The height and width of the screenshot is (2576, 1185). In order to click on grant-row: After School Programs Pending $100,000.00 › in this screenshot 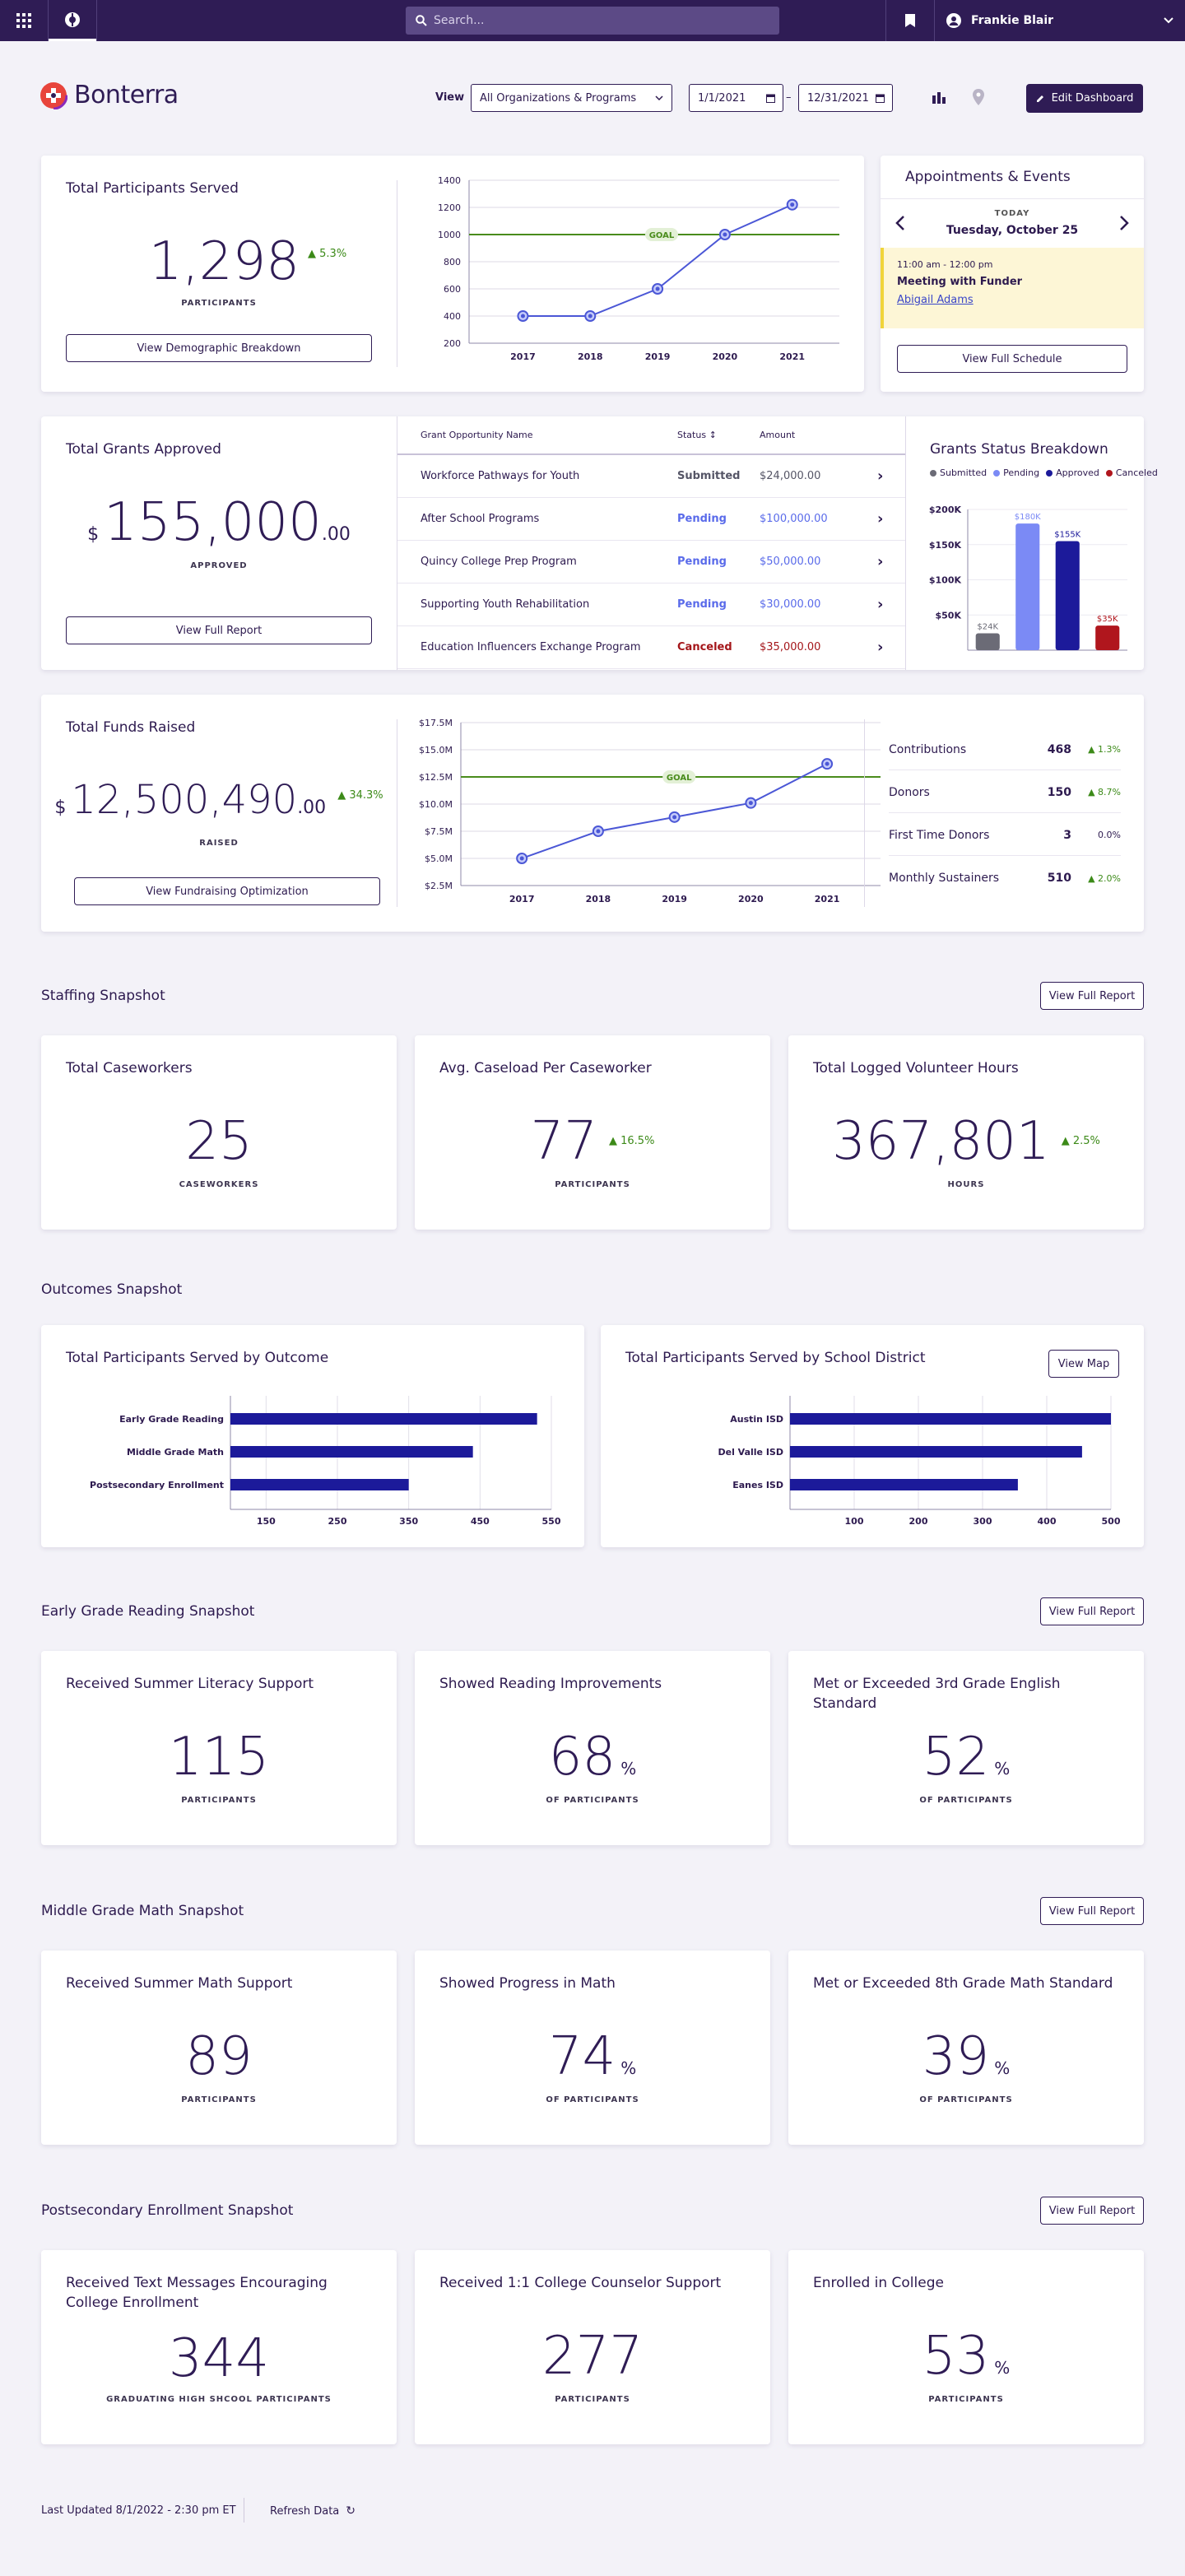, I will do `click(651, 519)`.